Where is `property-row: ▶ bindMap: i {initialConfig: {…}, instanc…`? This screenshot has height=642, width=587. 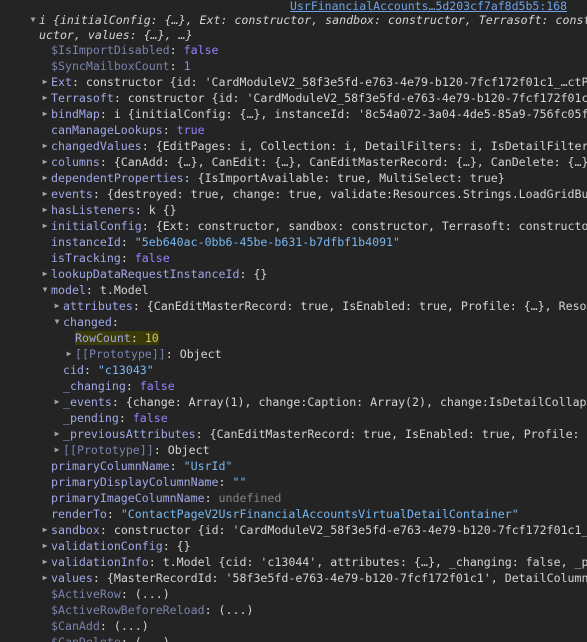
property-row: ▶ bindMap: i {initialConfig: {…}, instanc… is located at coordinates (293, 114).